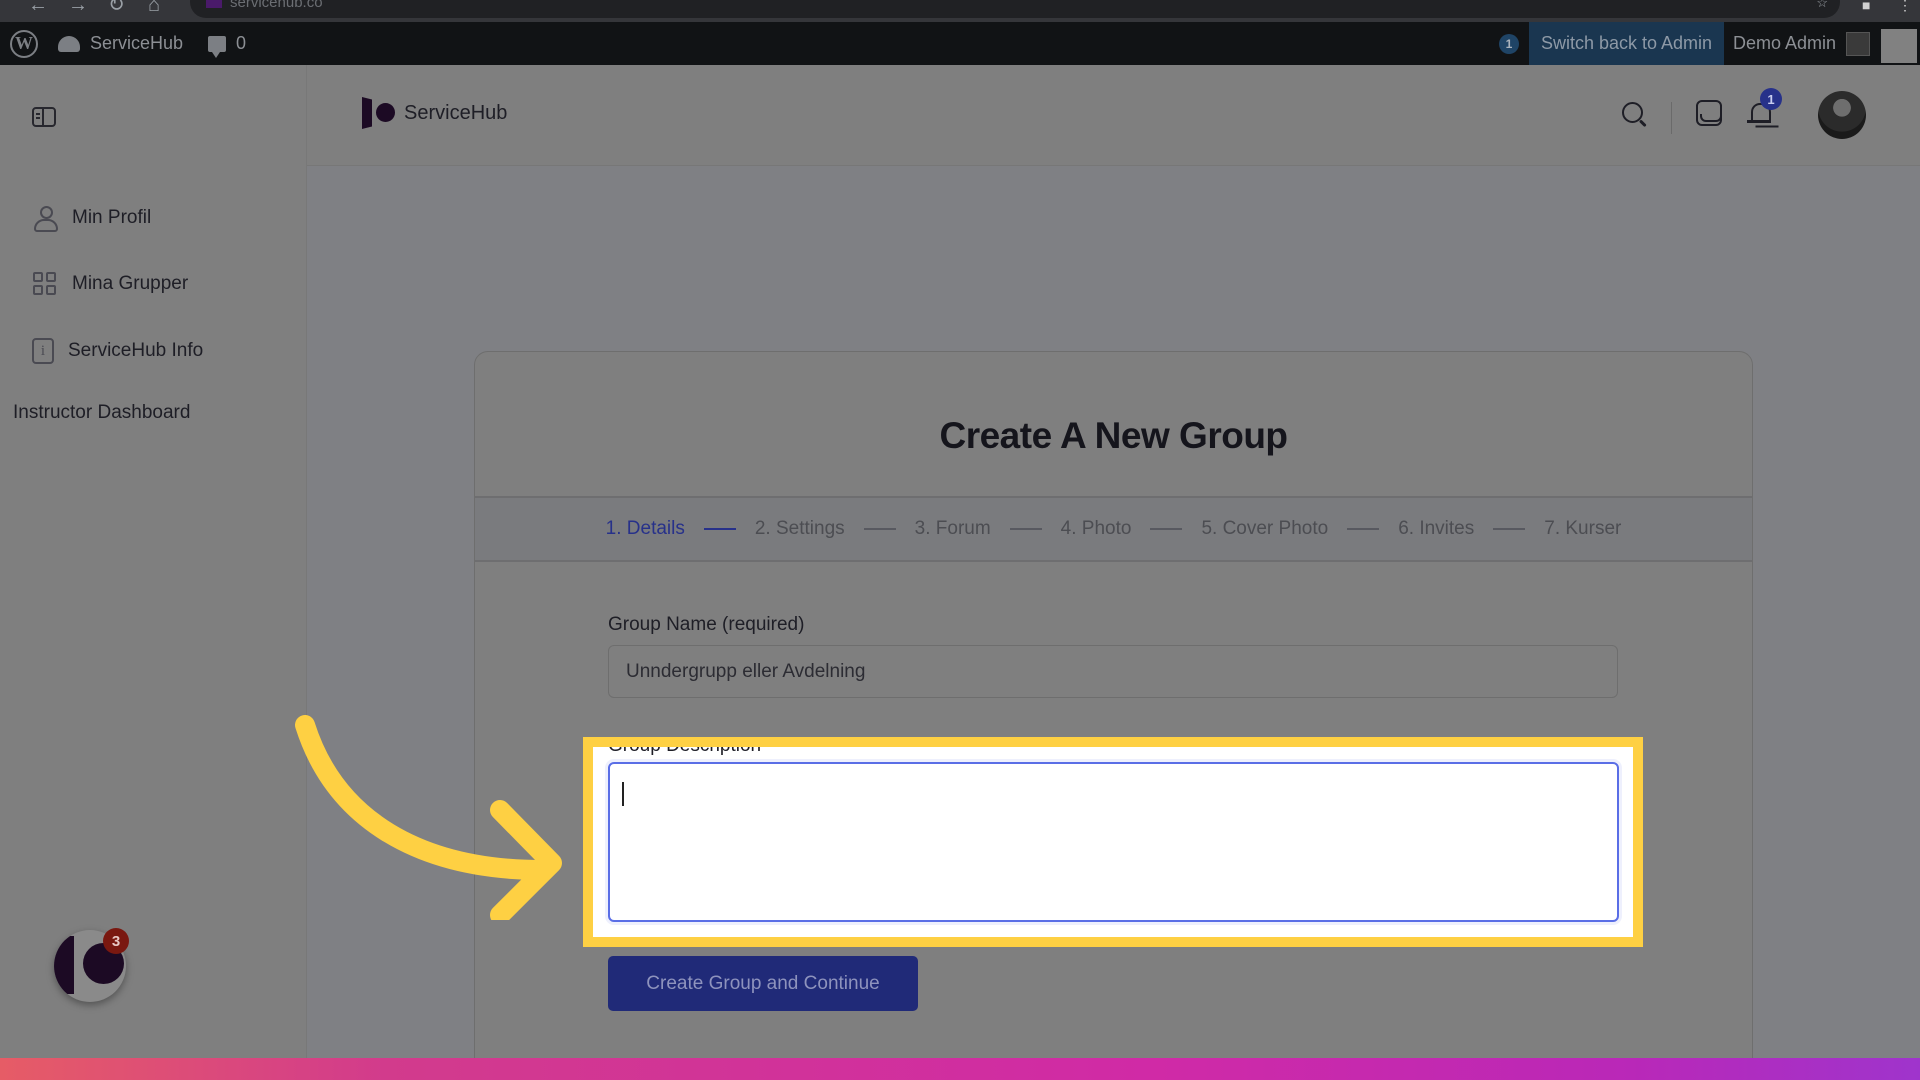 The height and width of the screenshot is (1080, 1920). What do you see at coordinates (960, 1069) in the screenshot?
I see `bottom-gradient-strip` at bounding box center [960, 1069].